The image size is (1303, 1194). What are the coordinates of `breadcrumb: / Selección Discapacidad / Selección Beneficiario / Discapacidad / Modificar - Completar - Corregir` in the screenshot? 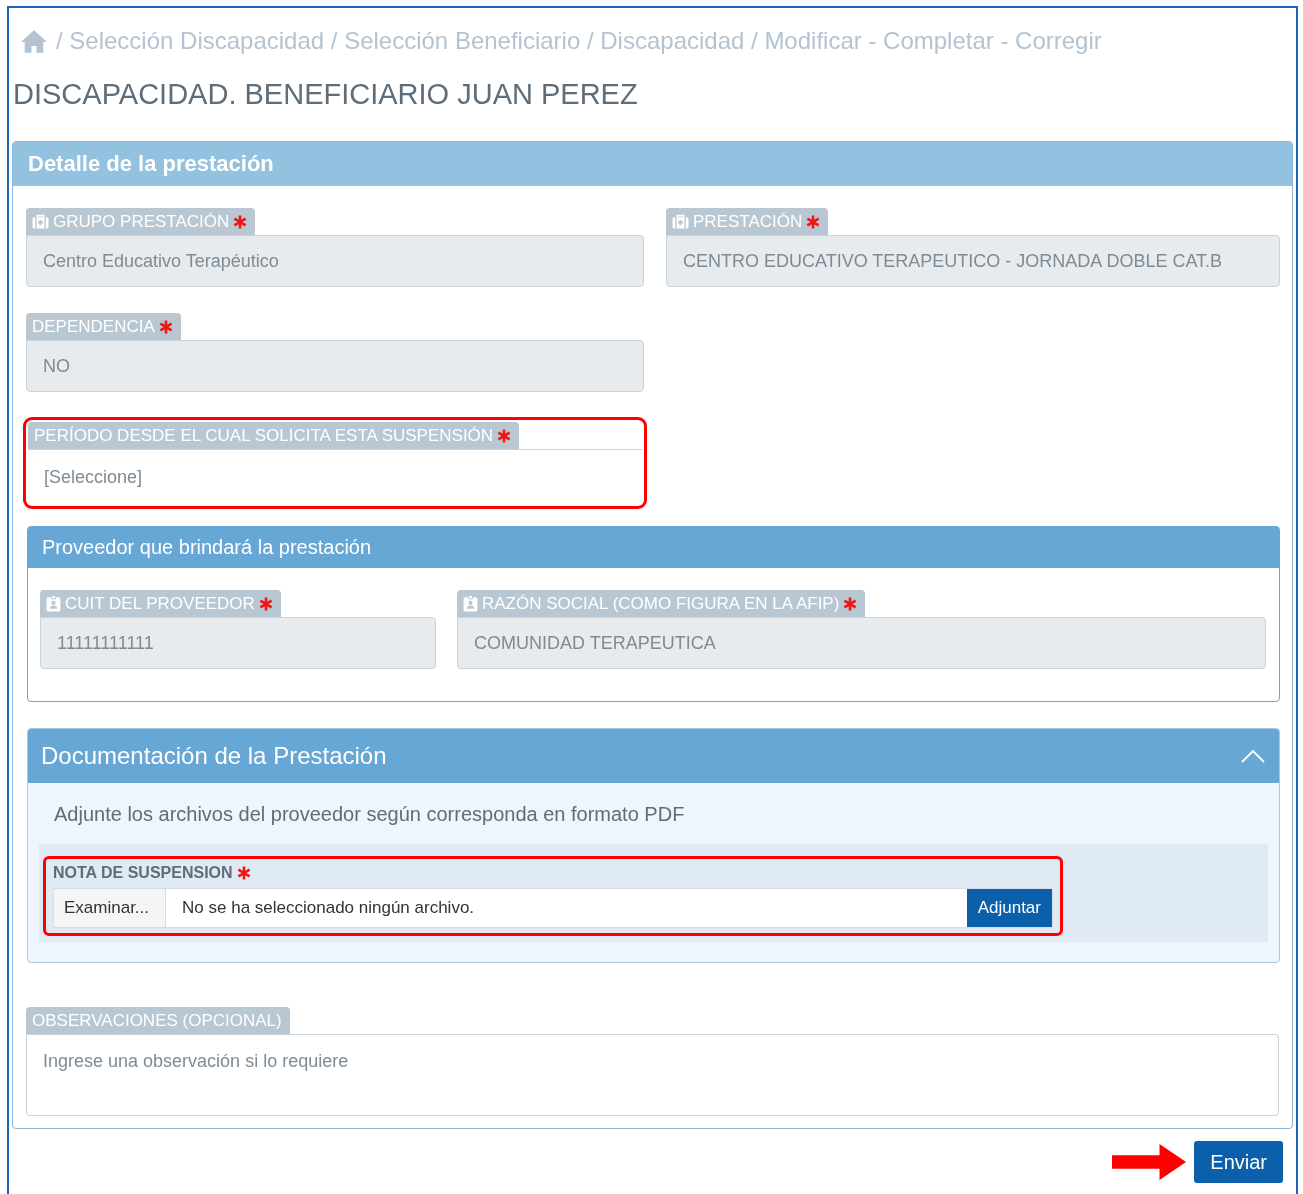 It's located at (579, 41).